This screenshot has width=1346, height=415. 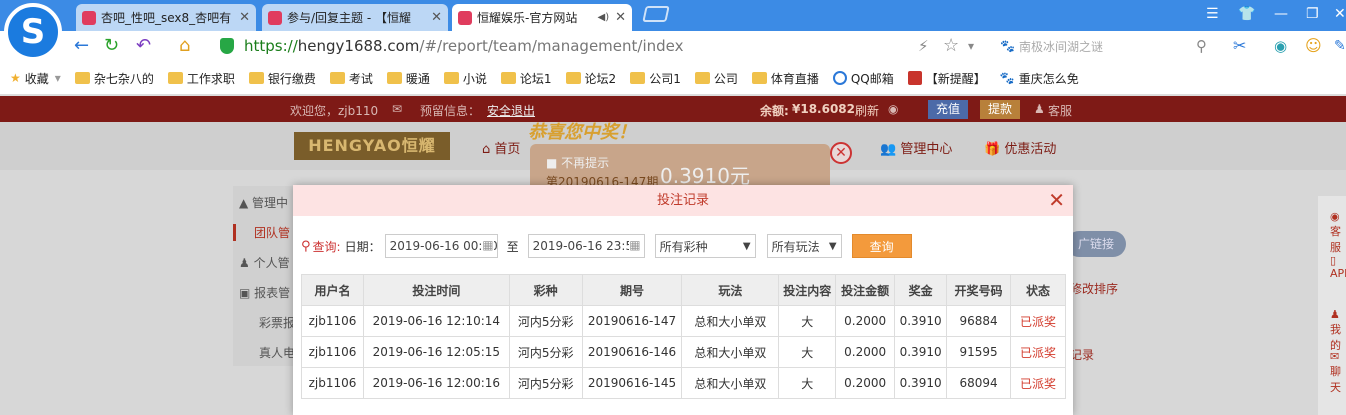 What do you see at coordinates (604, 17) in the screenshot?
I see `audio-icon: ◀)` at bounding box center [604, 17].